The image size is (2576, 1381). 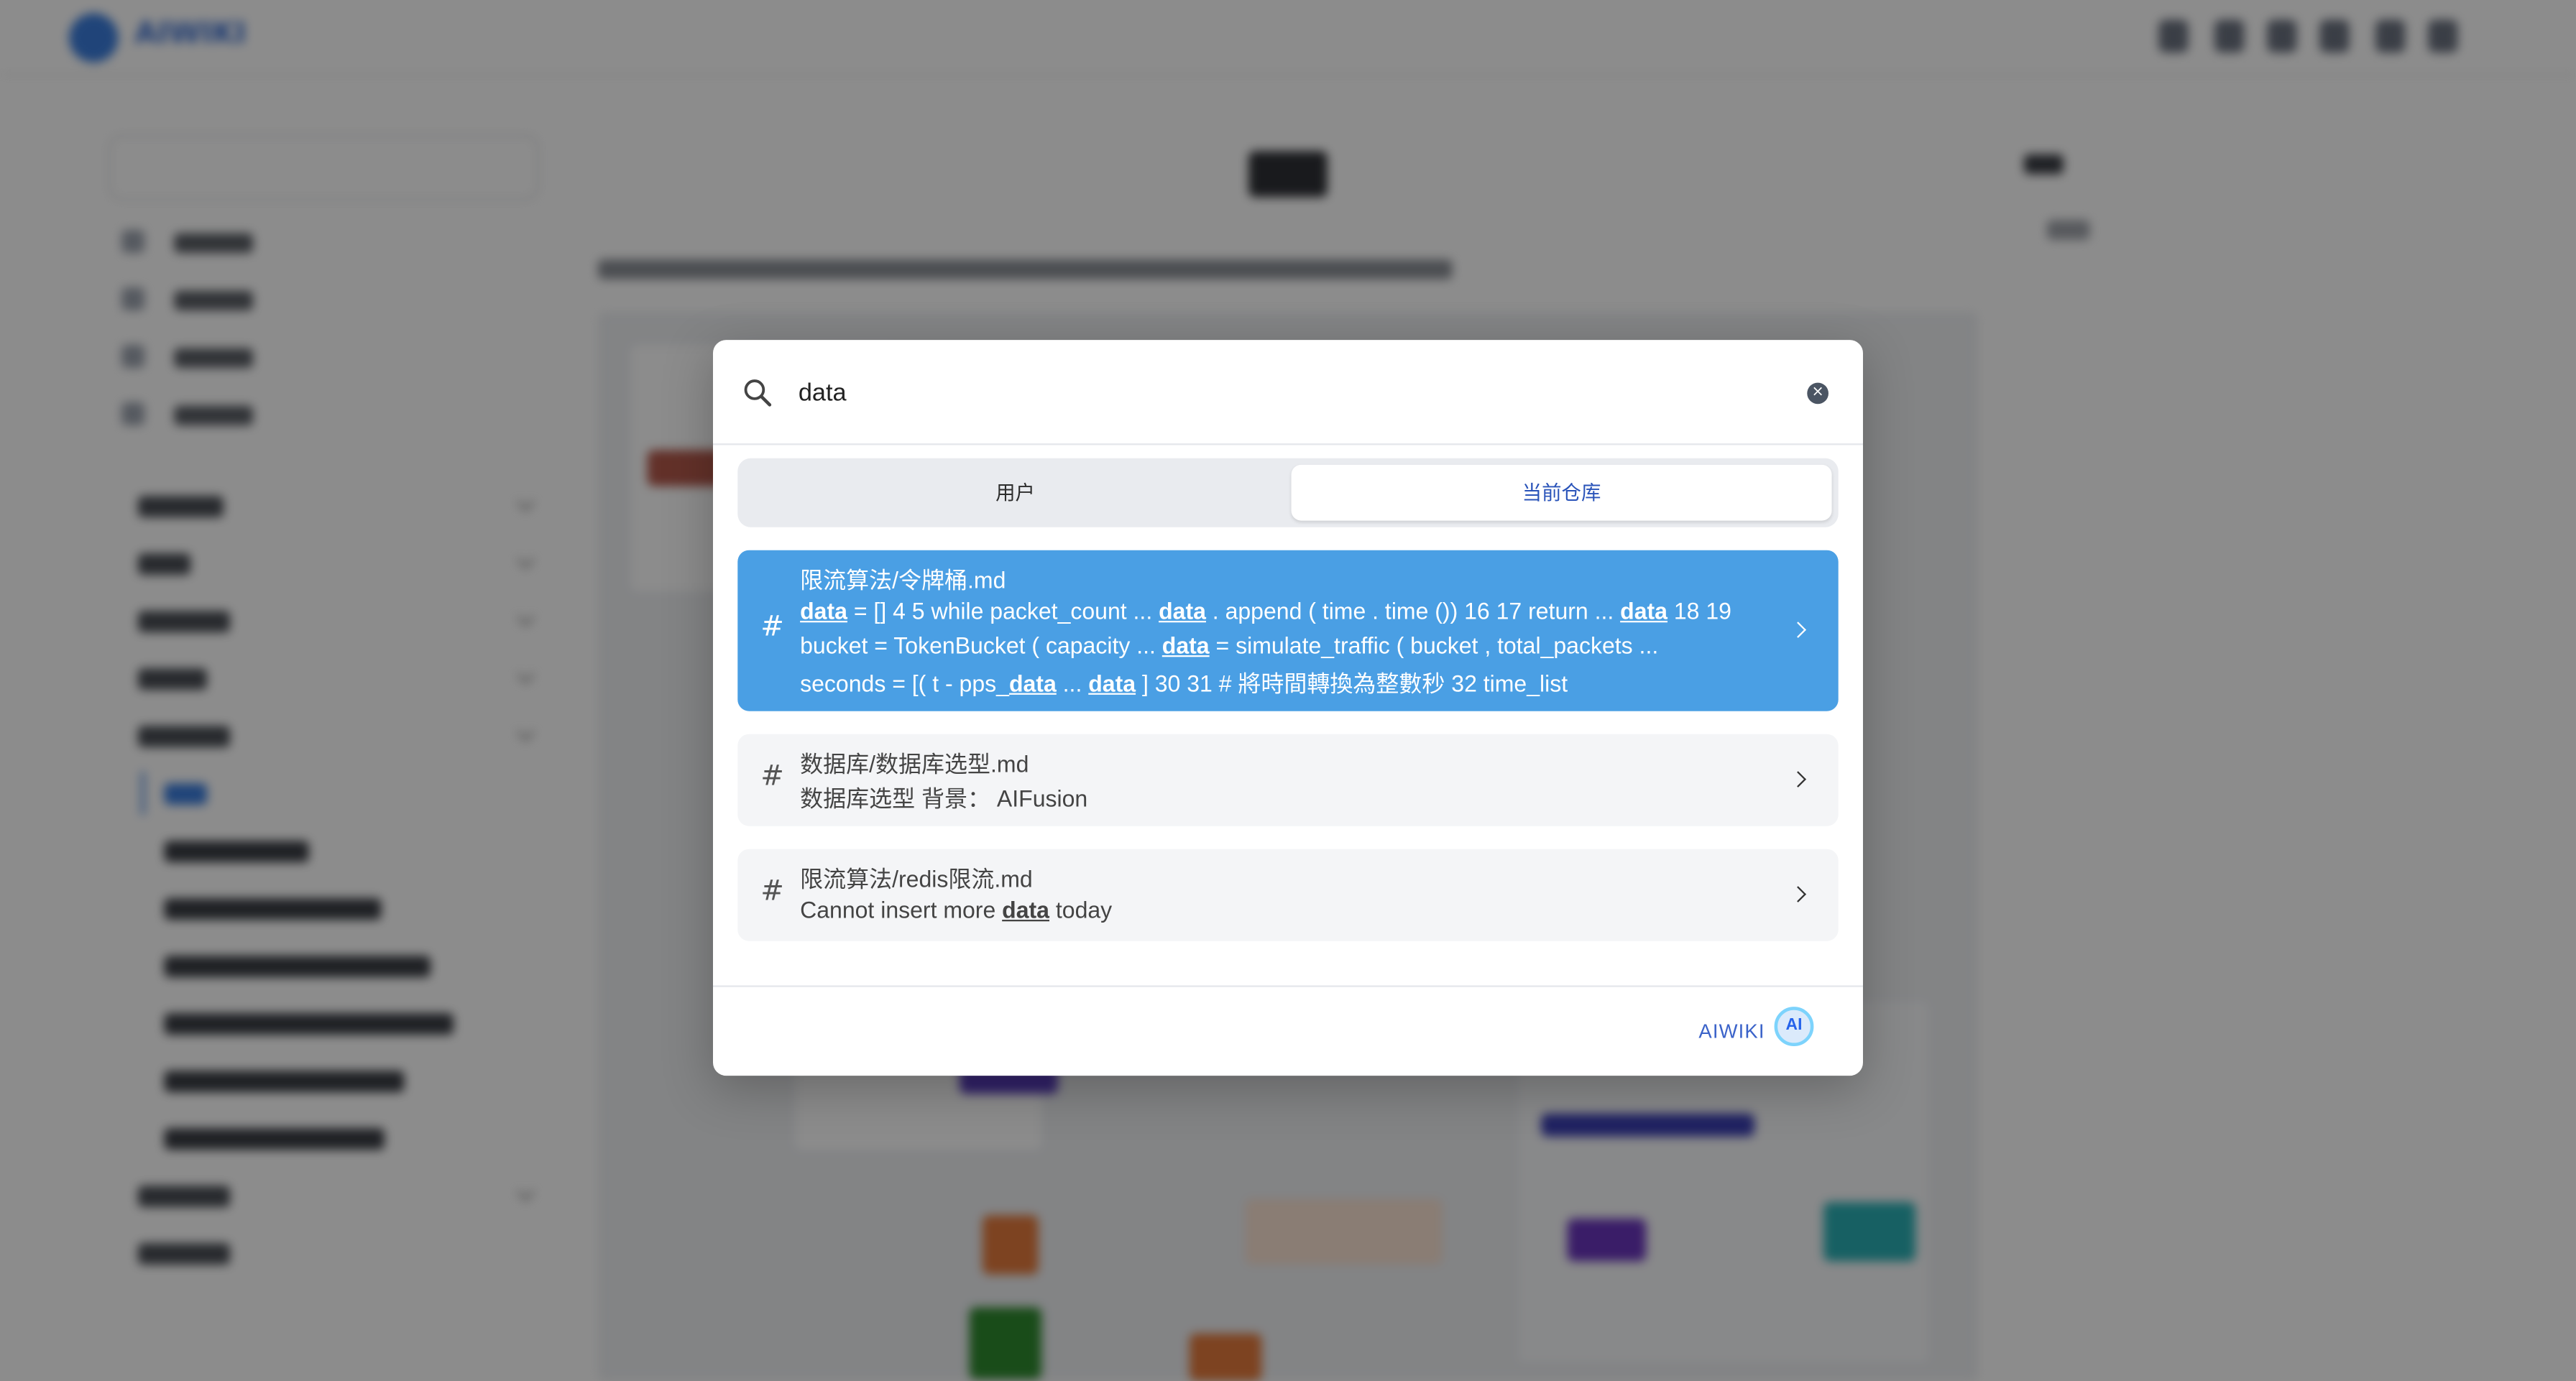 I want to click on search-input, so click(x=1291, y=392).